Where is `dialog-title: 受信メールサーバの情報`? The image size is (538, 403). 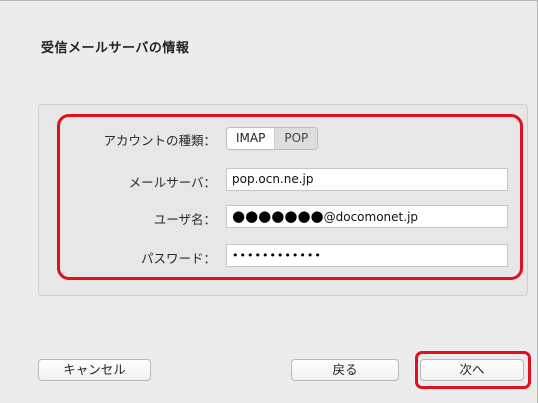 dialog-title: 受信メールサーバの情報 is located at coordinates (115, 48).